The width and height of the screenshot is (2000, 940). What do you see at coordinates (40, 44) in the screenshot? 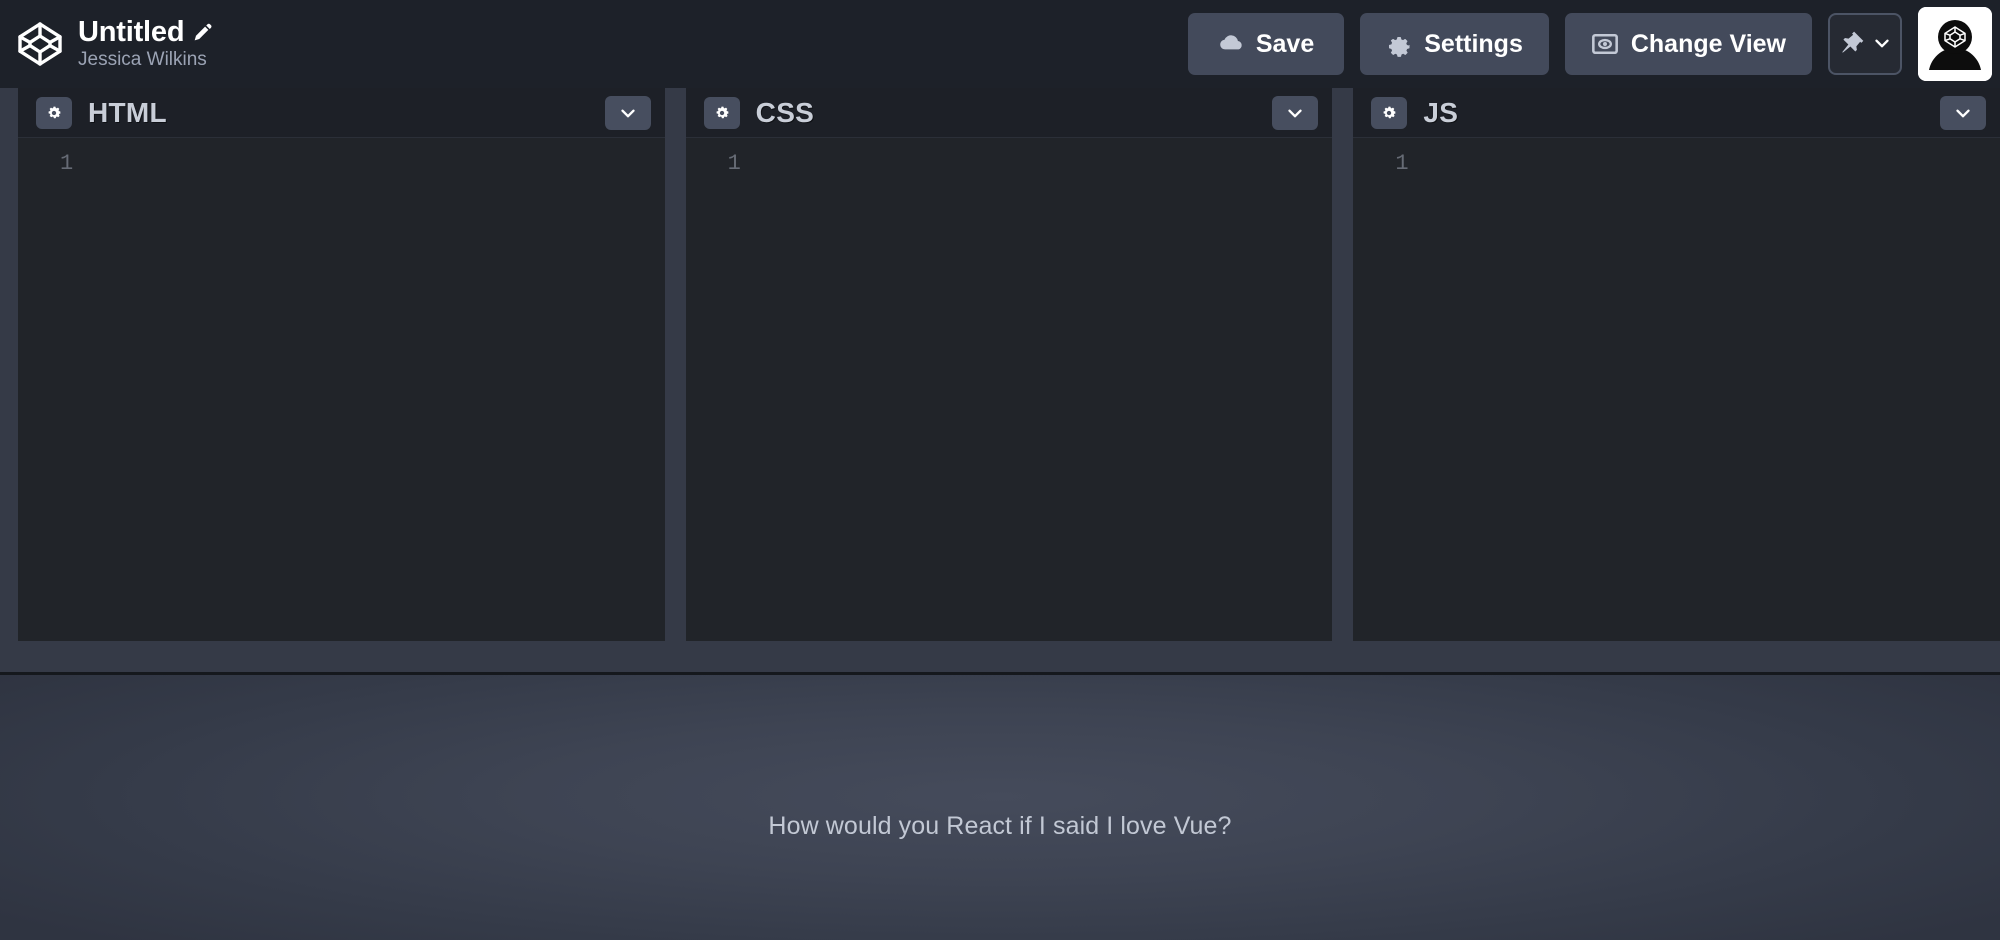
I see `codepen-logo-icon` at bounding box center [40, 44].